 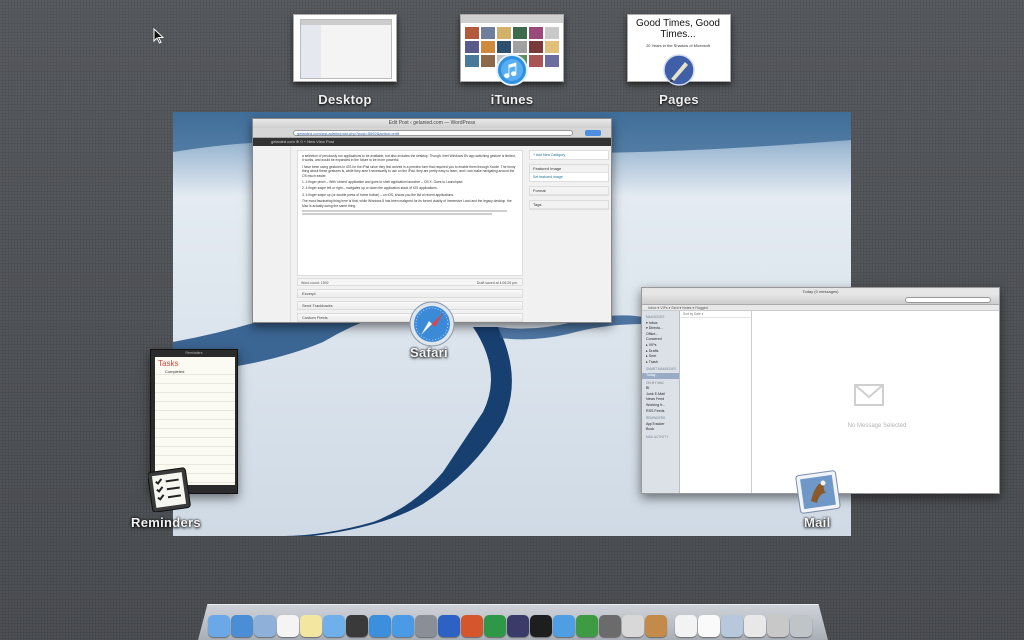 I want to click on reminders-app-icon, so click(x=169, y=489).